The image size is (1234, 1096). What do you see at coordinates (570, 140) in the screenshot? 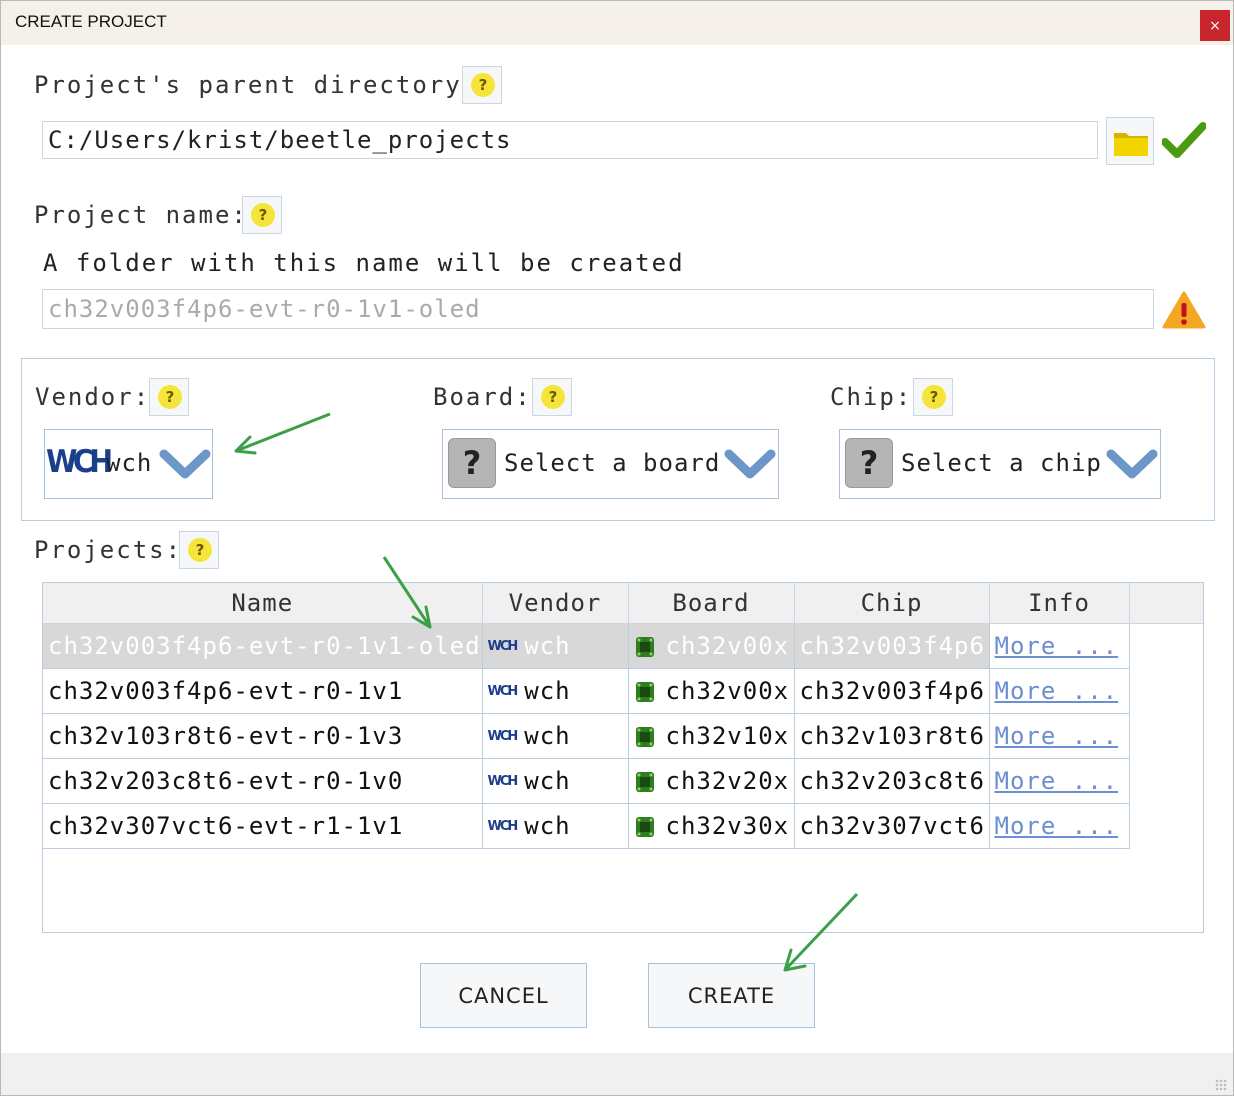
I see `parent-dir-input: C:/Users/krist/beetle_projects` at bounding box center [570, 140].